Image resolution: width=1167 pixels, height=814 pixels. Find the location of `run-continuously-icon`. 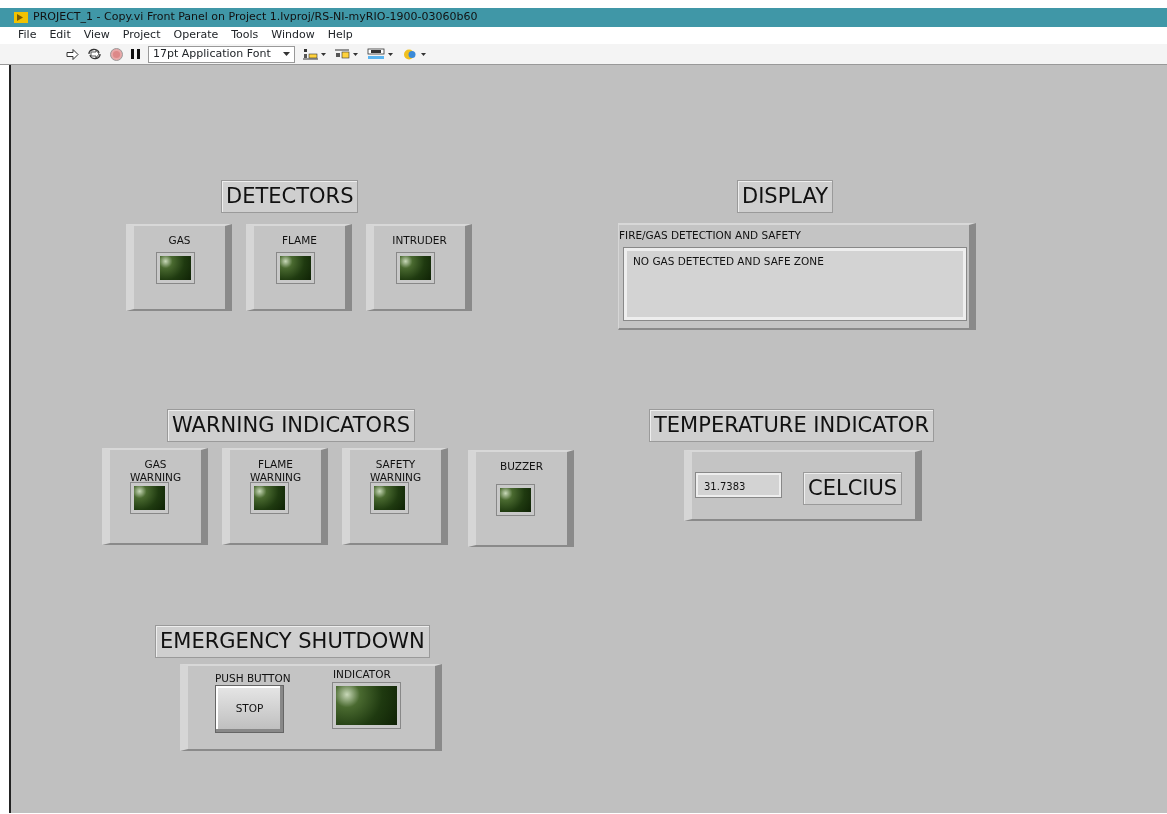

run-continuously-icon is located at coordinates (94, 54).